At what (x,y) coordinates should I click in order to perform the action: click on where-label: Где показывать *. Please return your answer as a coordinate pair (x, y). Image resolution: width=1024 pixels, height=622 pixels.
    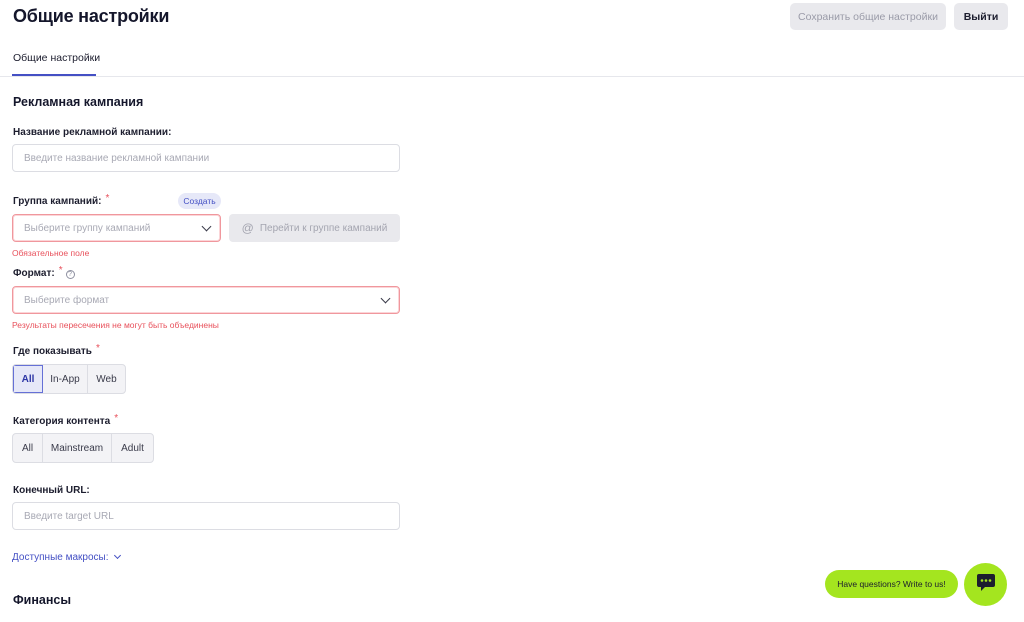
    Looking at the image, I should click on (56, 350).